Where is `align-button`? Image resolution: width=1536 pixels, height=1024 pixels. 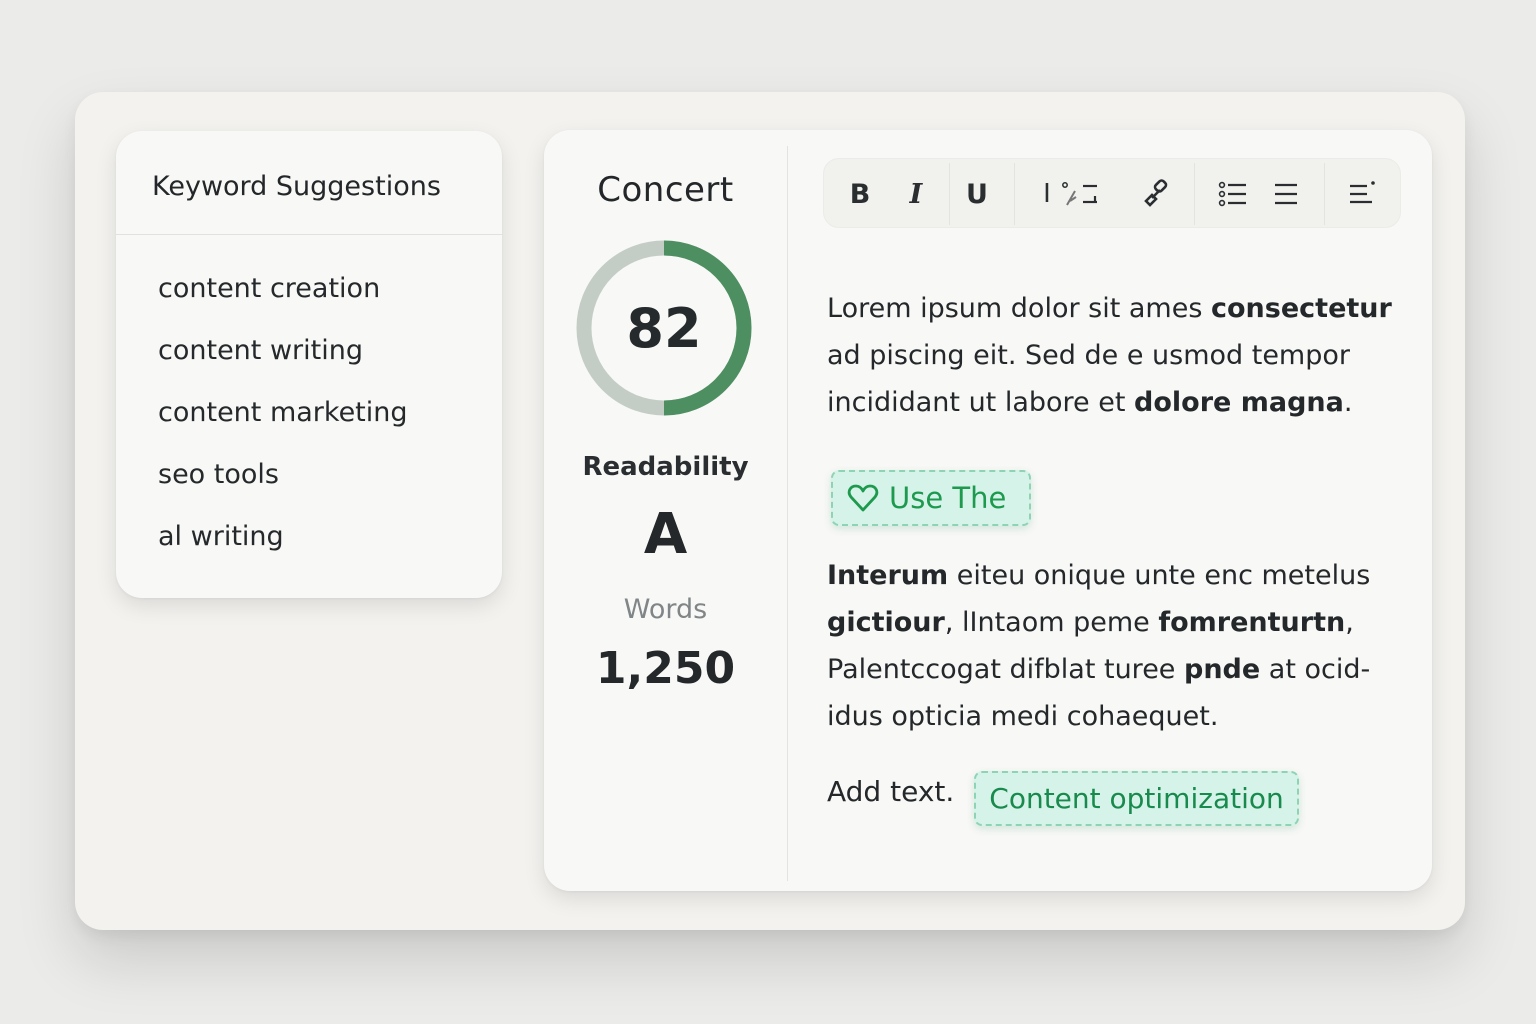
align-button is located at coordinates (1286, 194).